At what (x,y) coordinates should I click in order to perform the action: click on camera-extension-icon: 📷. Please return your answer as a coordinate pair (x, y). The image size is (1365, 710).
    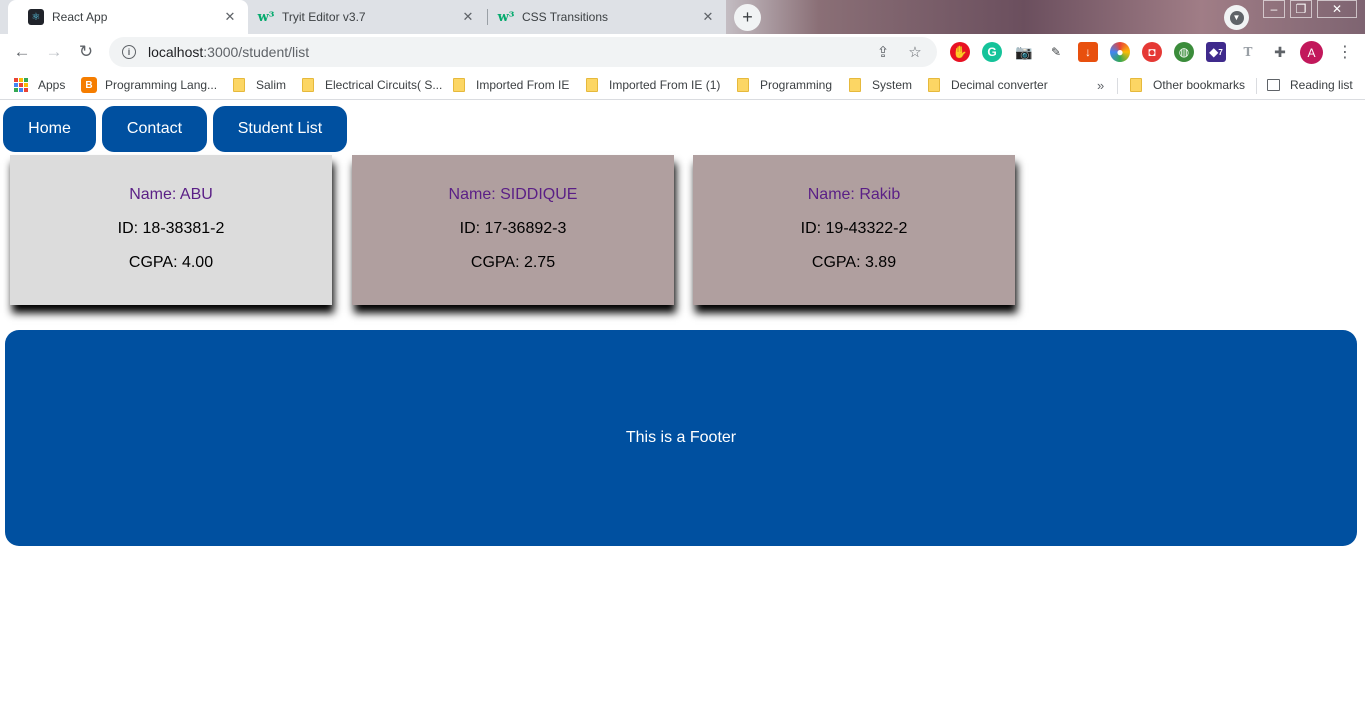
    Looking at the image, I should click on (1024, 52).